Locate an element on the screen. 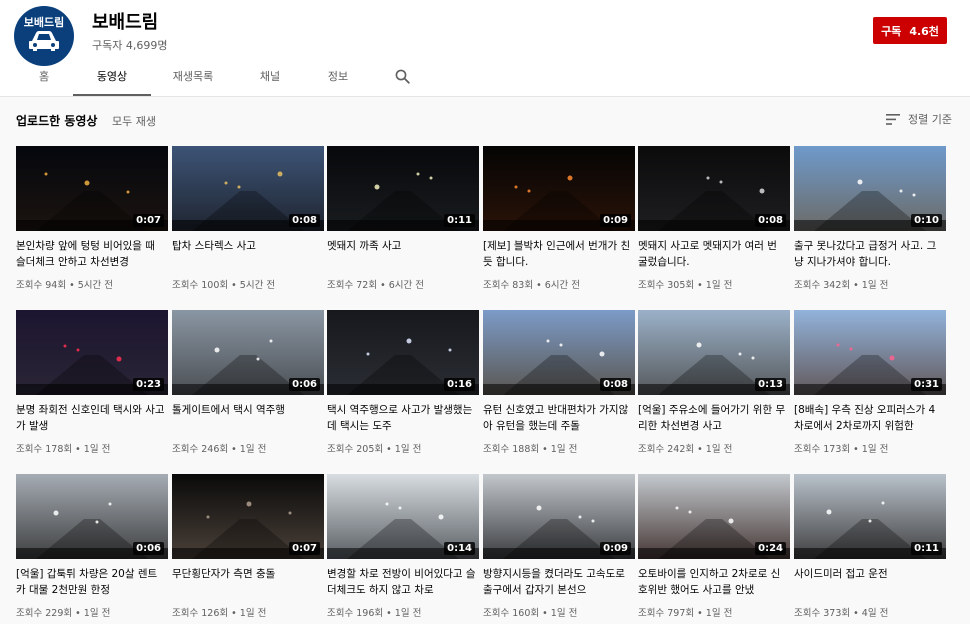 This screenshot has width=970, height=624. video-title: 출구 못나갔다고 급정거 사고. 그냥 지나가셔야 합니다. is located at coordinates (869, 254).